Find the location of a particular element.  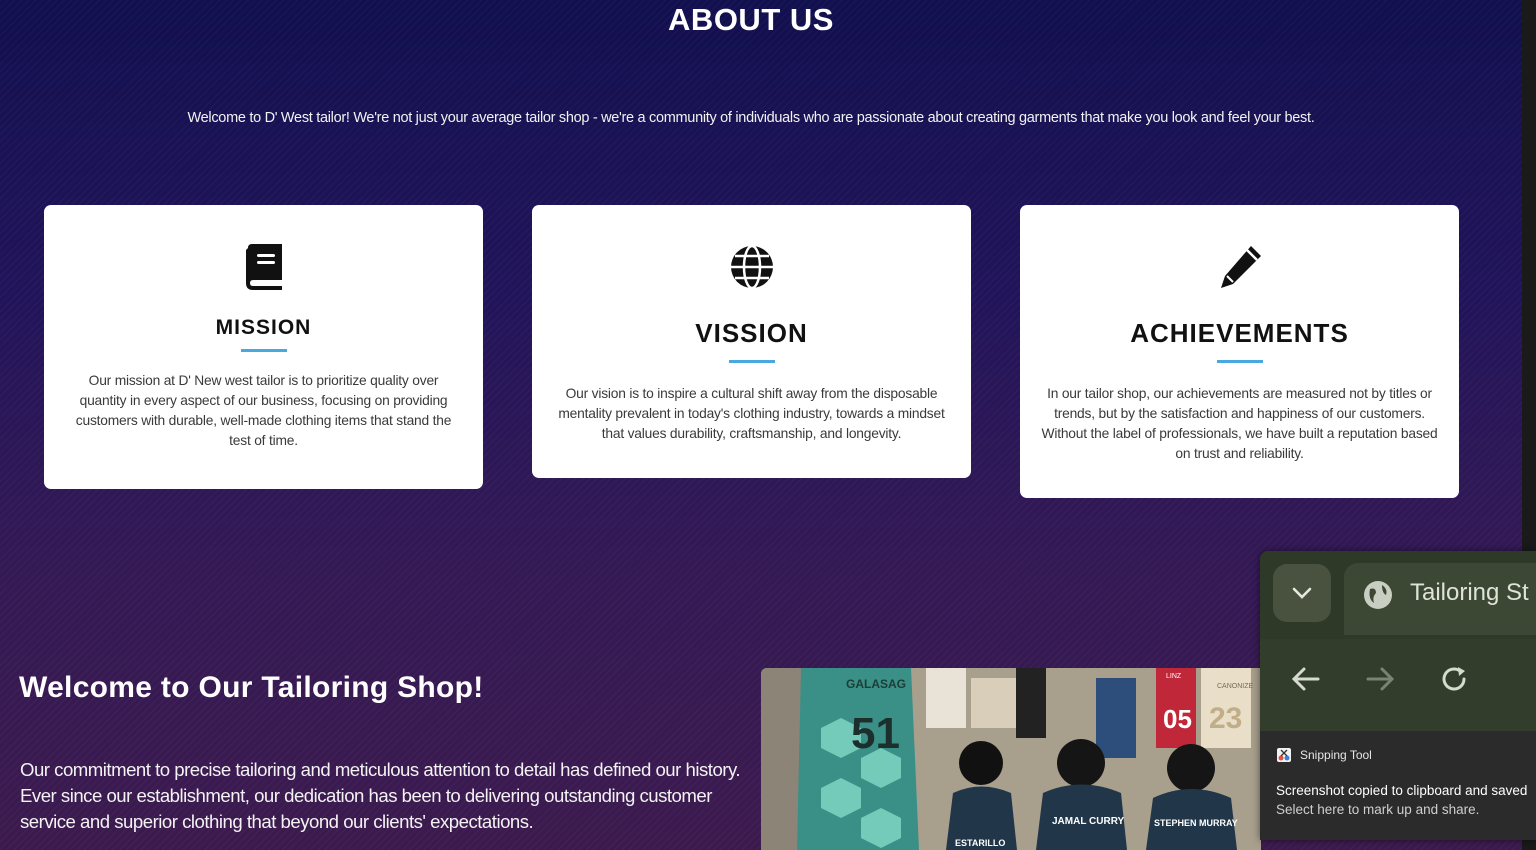

vision-underline is located at coordinates (751, 361).